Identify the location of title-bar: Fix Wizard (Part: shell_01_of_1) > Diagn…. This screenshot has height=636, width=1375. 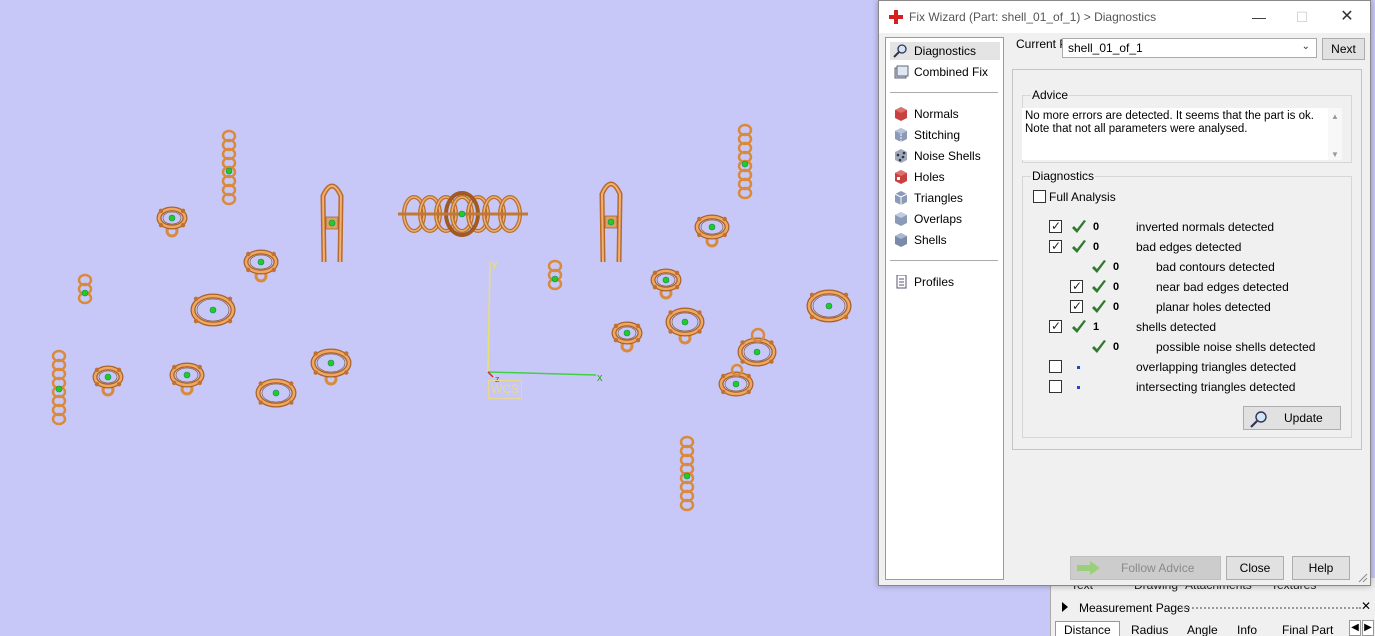
(1124, 17).